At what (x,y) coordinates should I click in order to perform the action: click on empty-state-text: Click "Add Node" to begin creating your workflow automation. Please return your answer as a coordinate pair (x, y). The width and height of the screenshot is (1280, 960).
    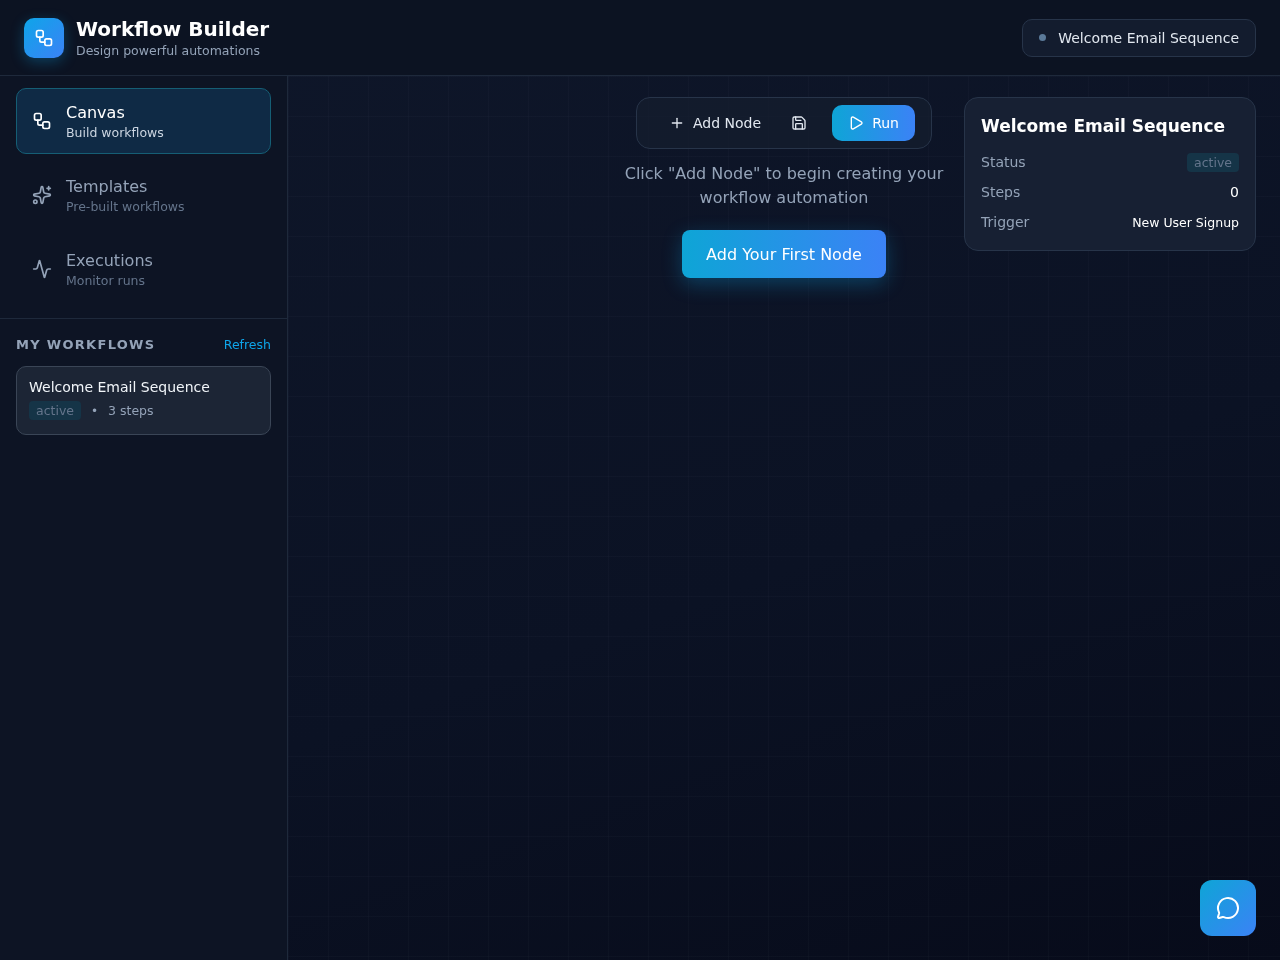
    Looking at the image, I should click on (784, 186).